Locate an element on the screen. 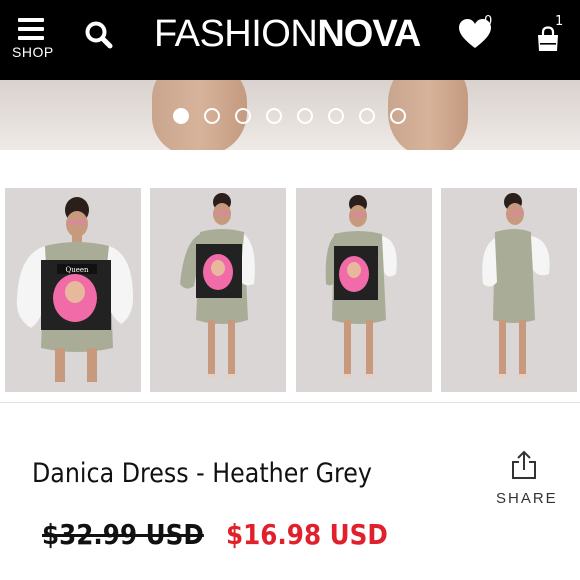  model-photo-front: Queen is located at coordinates (73, 290).